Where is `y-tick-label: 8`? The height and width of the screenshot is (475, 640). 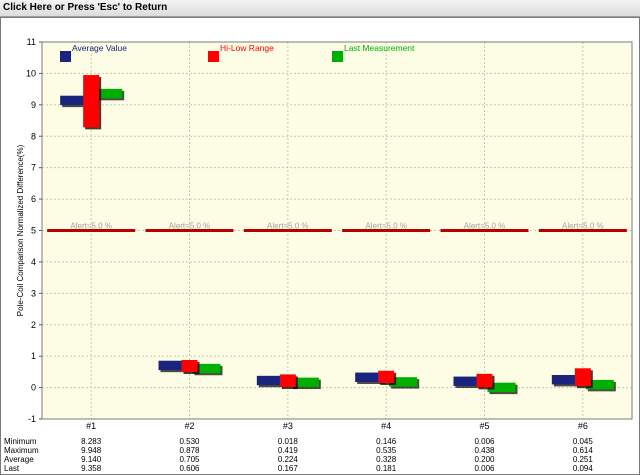 y-tick-label: 8 is located at coordinates (33, 136).